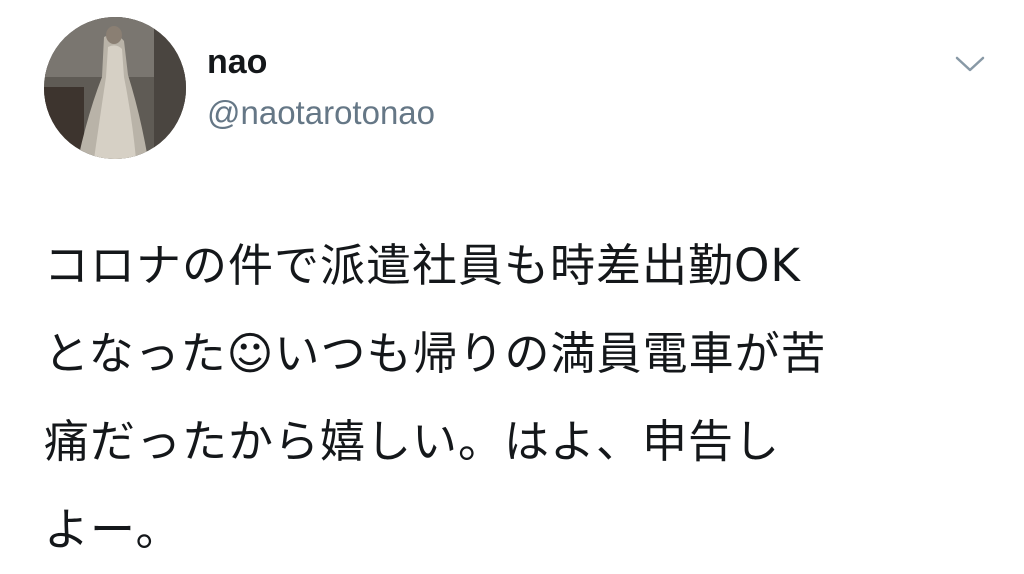 The image size is (1024, 574). I want to click on tweet-text-line: 痛だったから嬉しい。はよ、申告し, so click(412, 441).